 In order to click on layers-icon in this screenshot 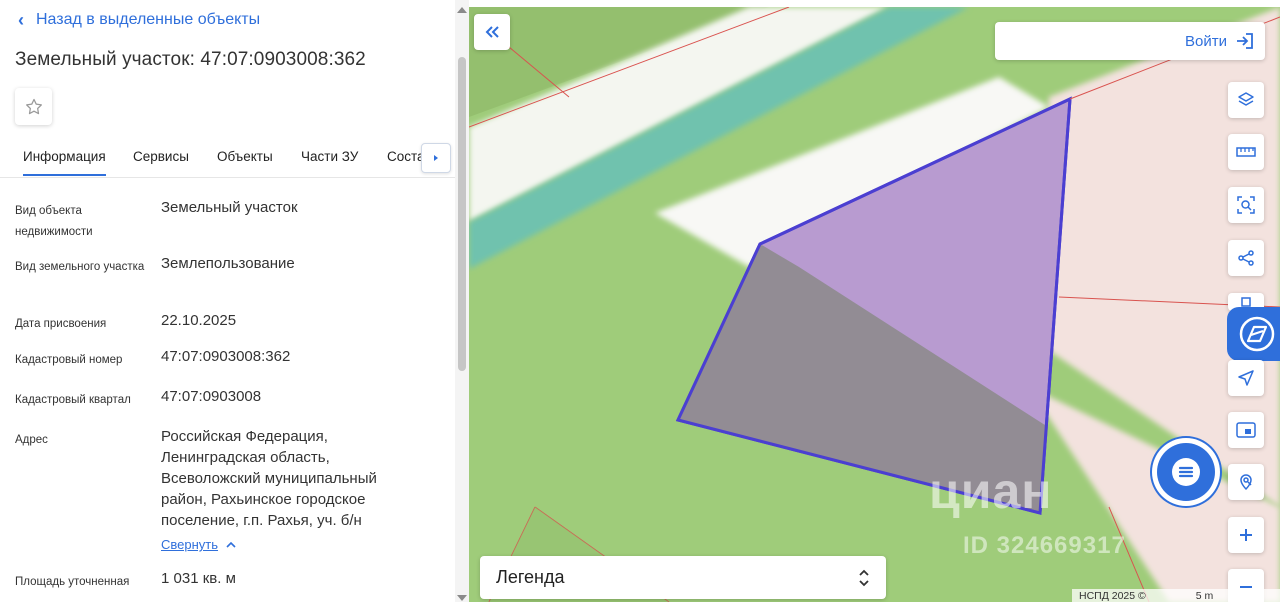, I will do `click(1246, 99)`.